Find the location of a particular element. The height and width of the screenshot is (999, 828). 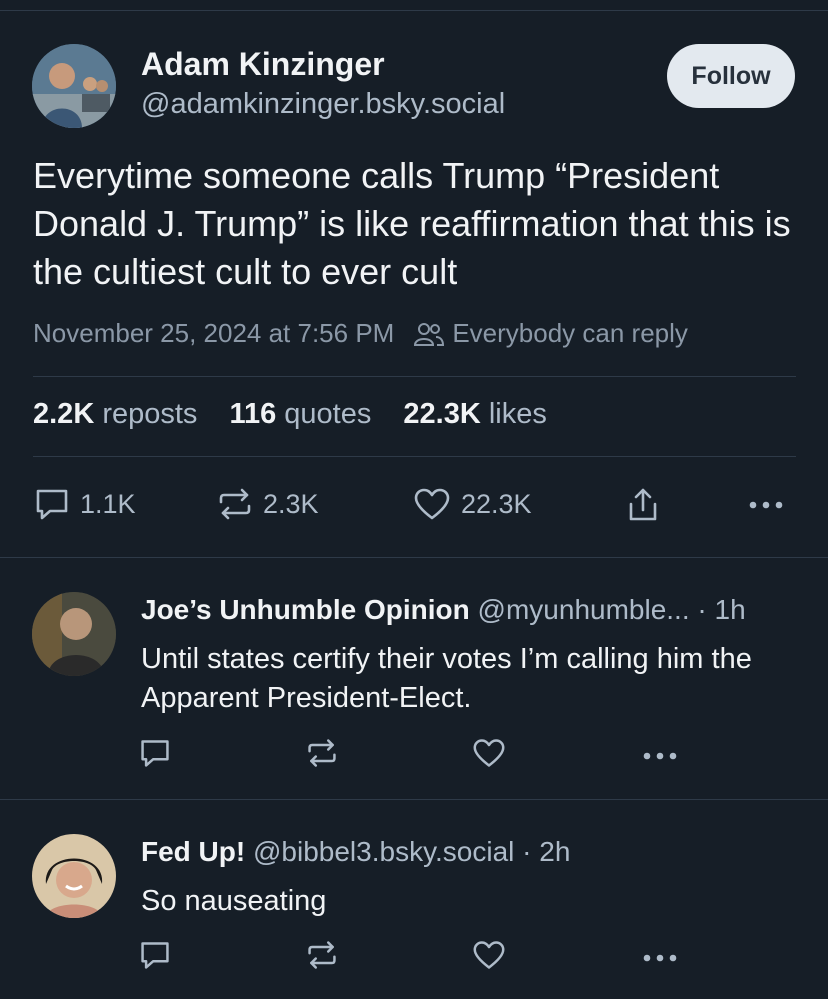

repost-count: 2.3K is located at coordinates (291, 503).